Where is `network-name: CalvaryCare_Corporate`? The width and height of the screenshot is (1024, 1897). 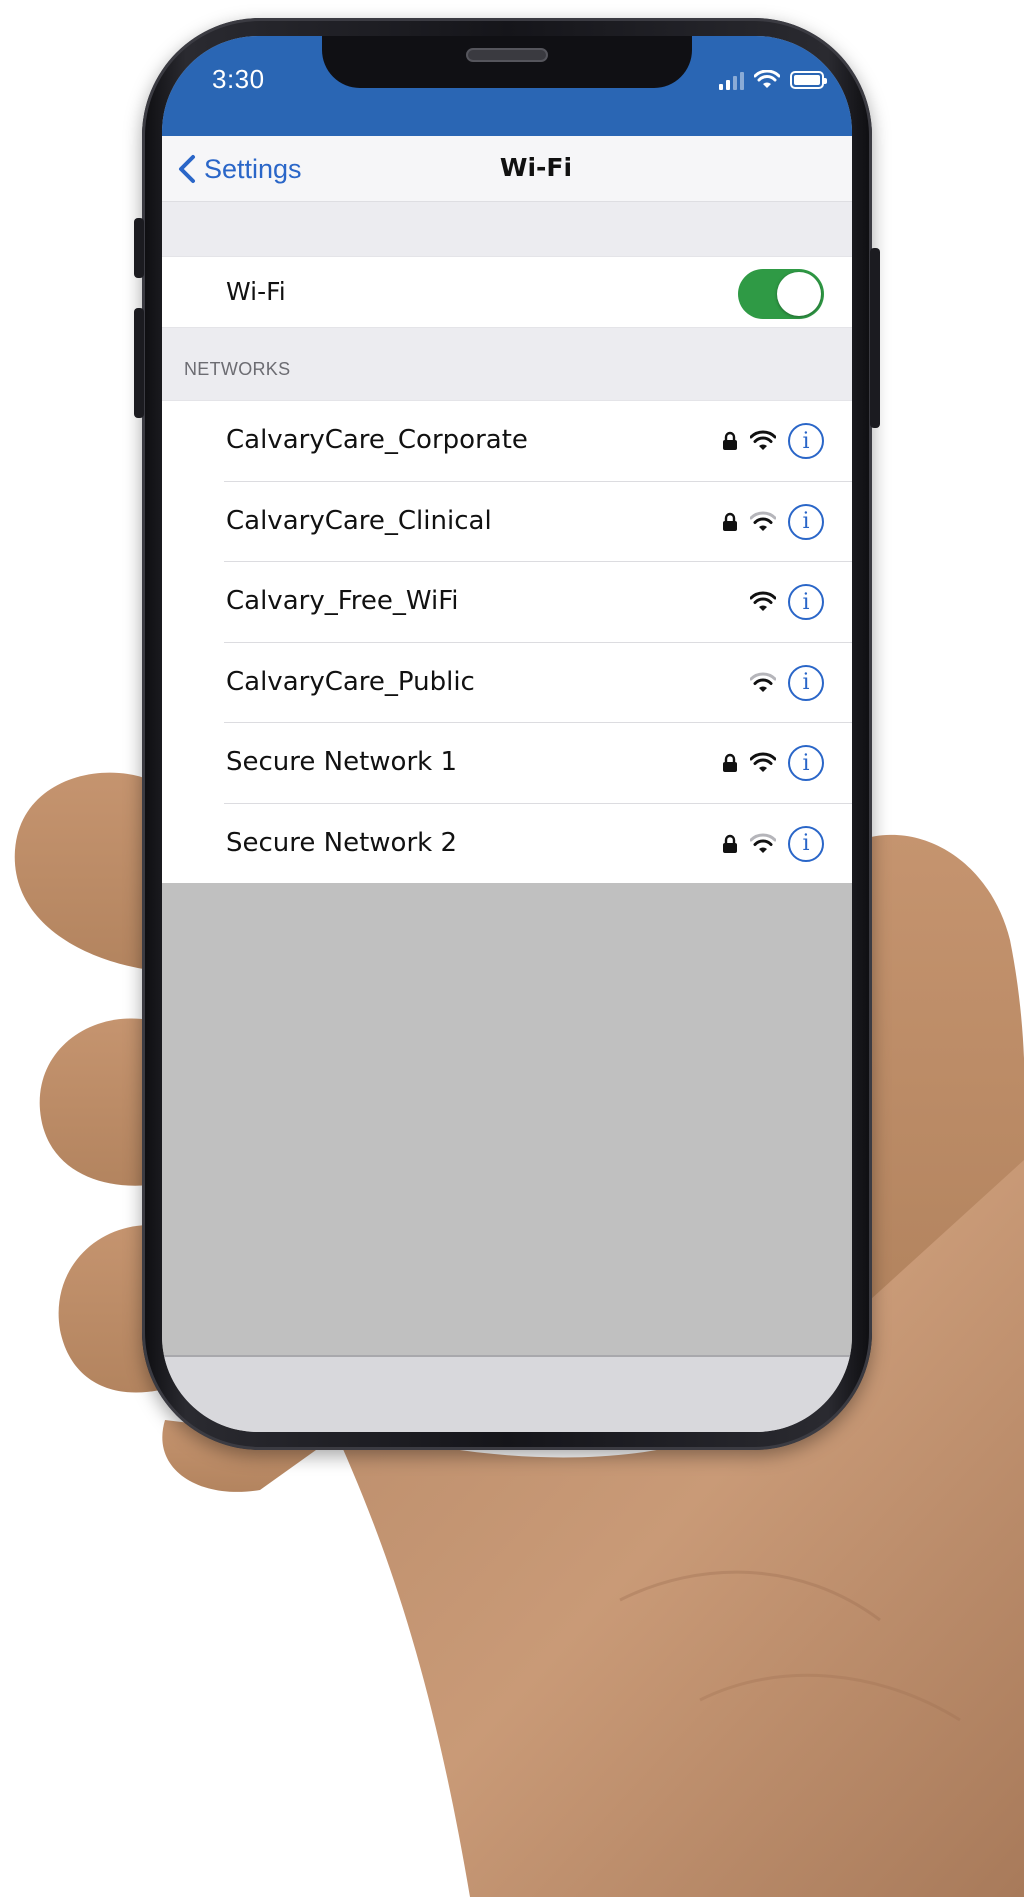 network-name: CalvaryCare_Corporate is located at coordinates (377, 440).